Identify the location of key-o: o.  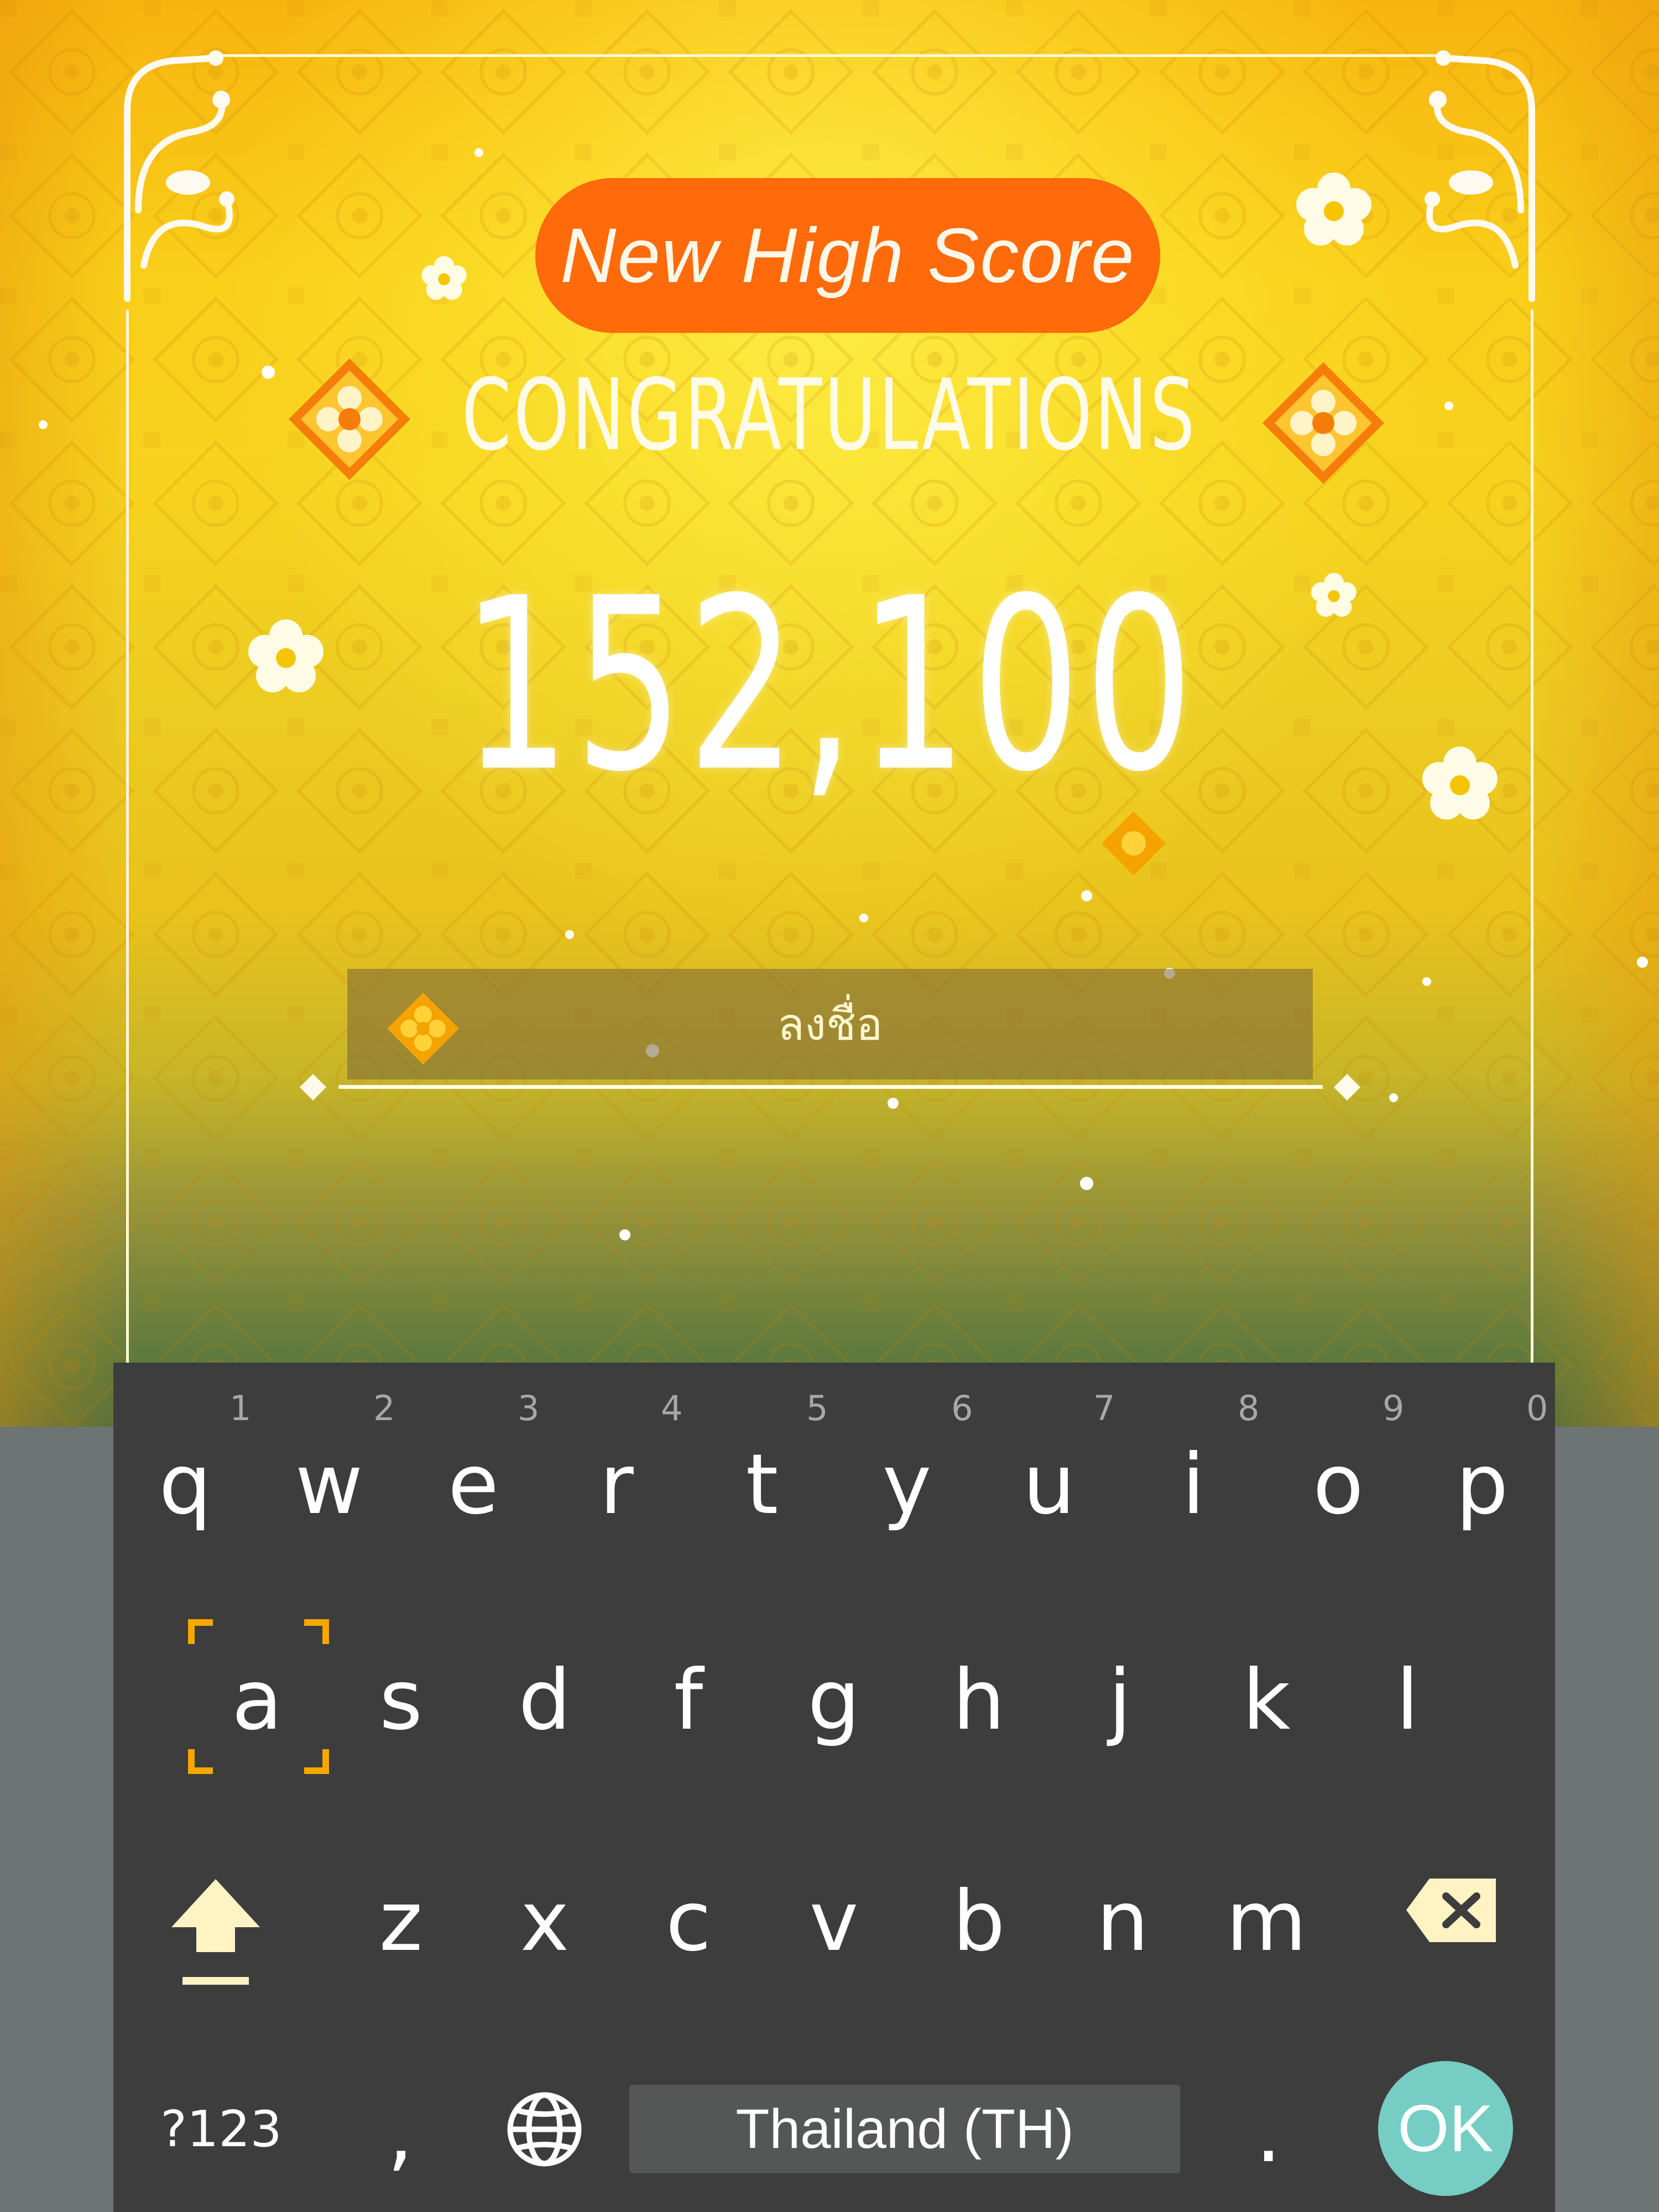
(1338, 1471).